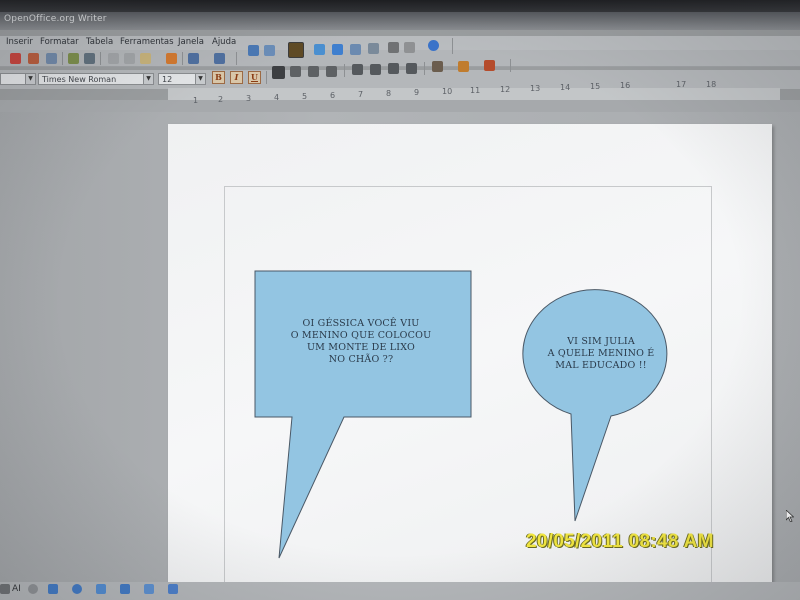 The image size is (800, 600). I want to click on rectangular-speech-balloon, so click(363, 414).